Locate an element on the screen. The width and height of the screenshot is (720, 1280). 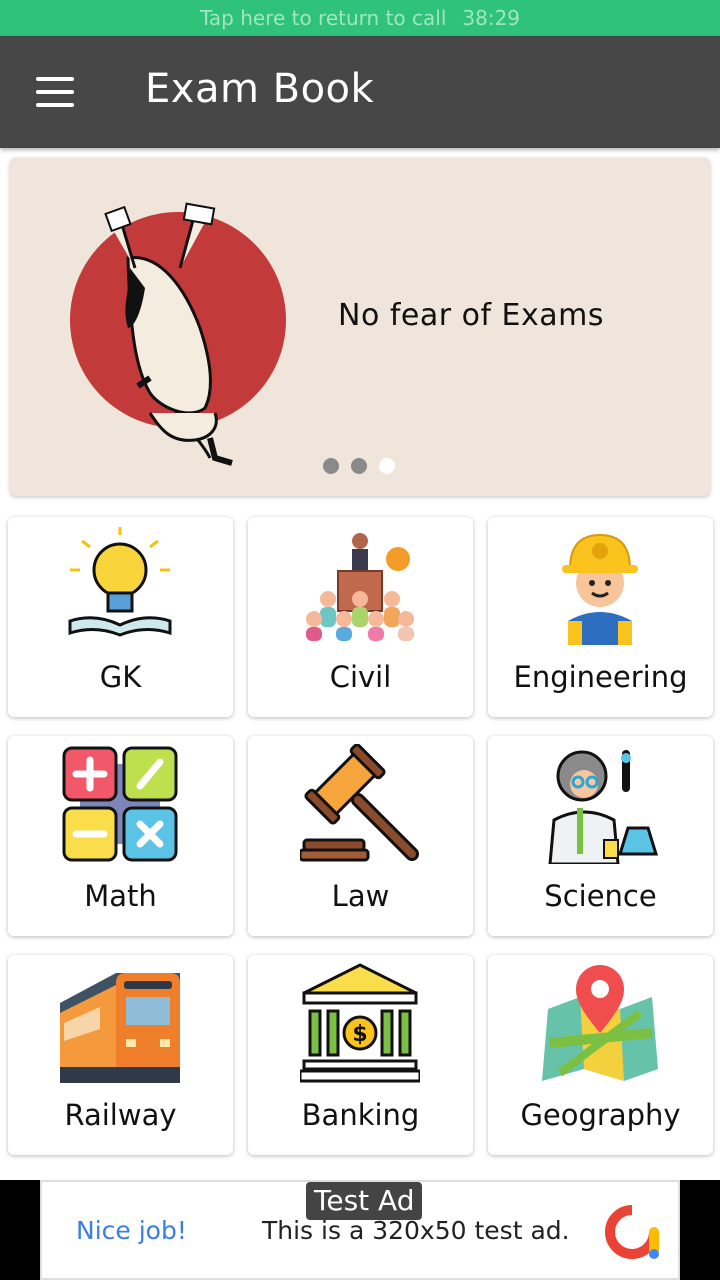
scientist-icon is located at coordinates (603, 807).